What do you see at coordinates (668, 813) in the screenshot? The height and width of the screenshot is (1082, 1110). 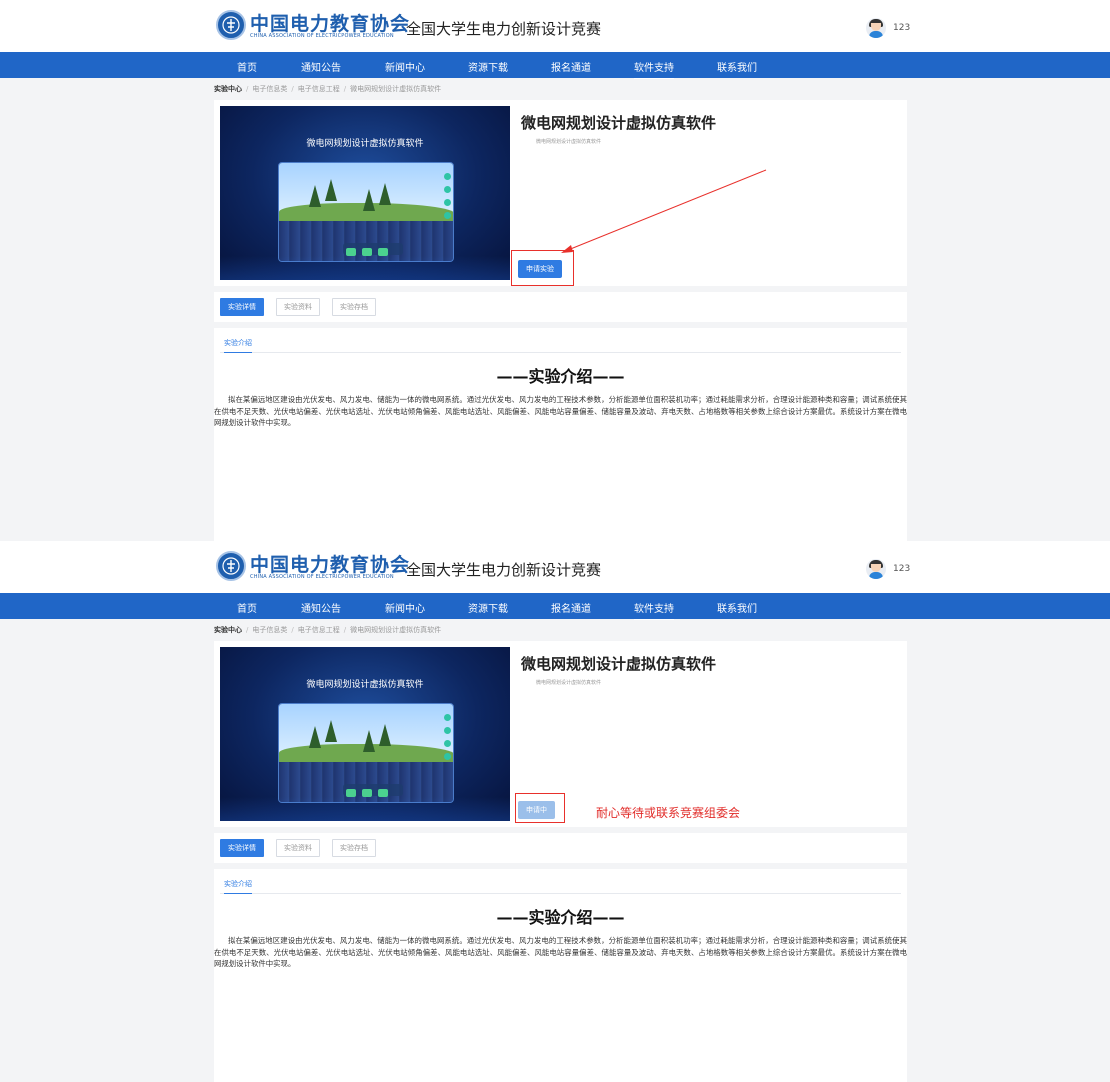 I see `annotation-text: 耐心等待或联系竞赛组委会` at bounding box center [668, 813].